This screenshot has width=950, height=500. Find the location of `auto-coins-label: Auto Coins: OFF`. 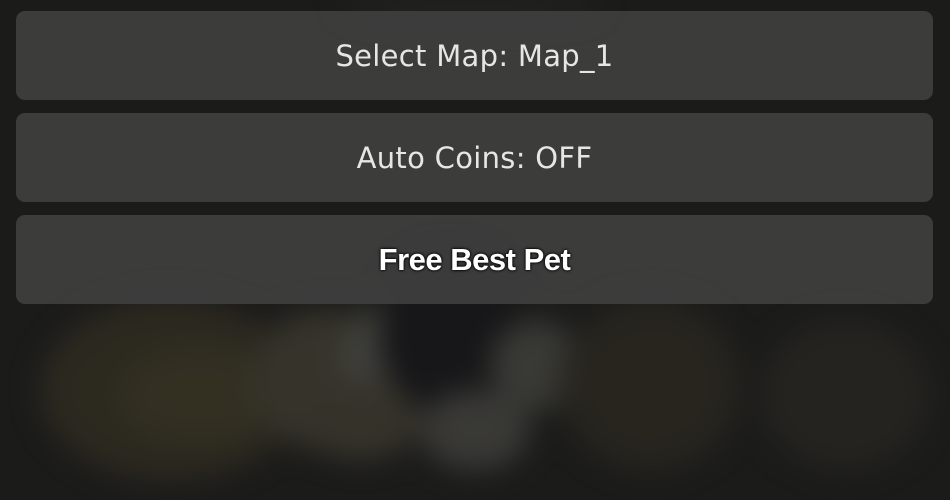

auto-coins-label: Auto Coins: OFF is located at coordinates (474, 157).